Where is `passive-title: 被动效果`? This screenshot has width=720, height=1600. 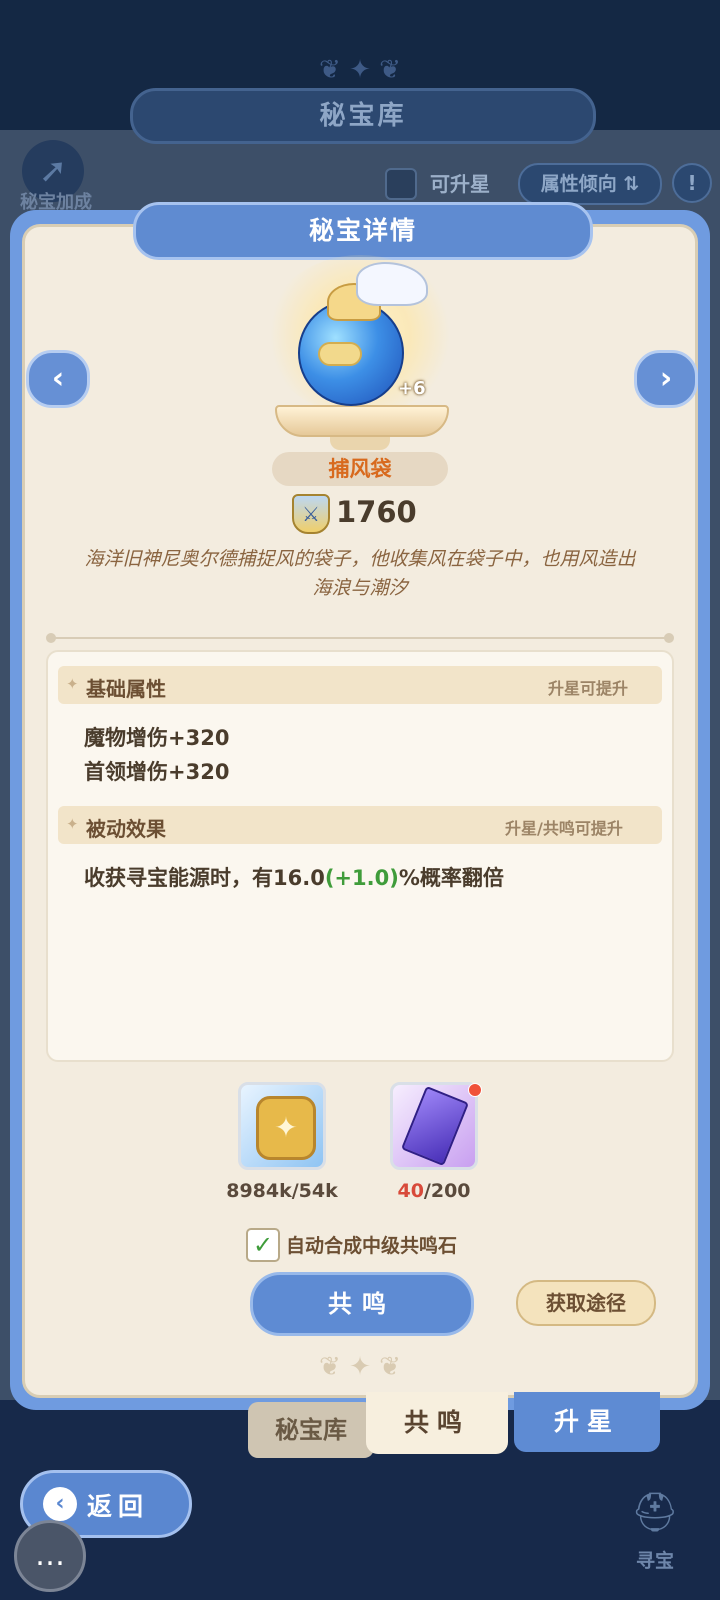
passive-title: 被动效果 is located at coordinates (126, 829).